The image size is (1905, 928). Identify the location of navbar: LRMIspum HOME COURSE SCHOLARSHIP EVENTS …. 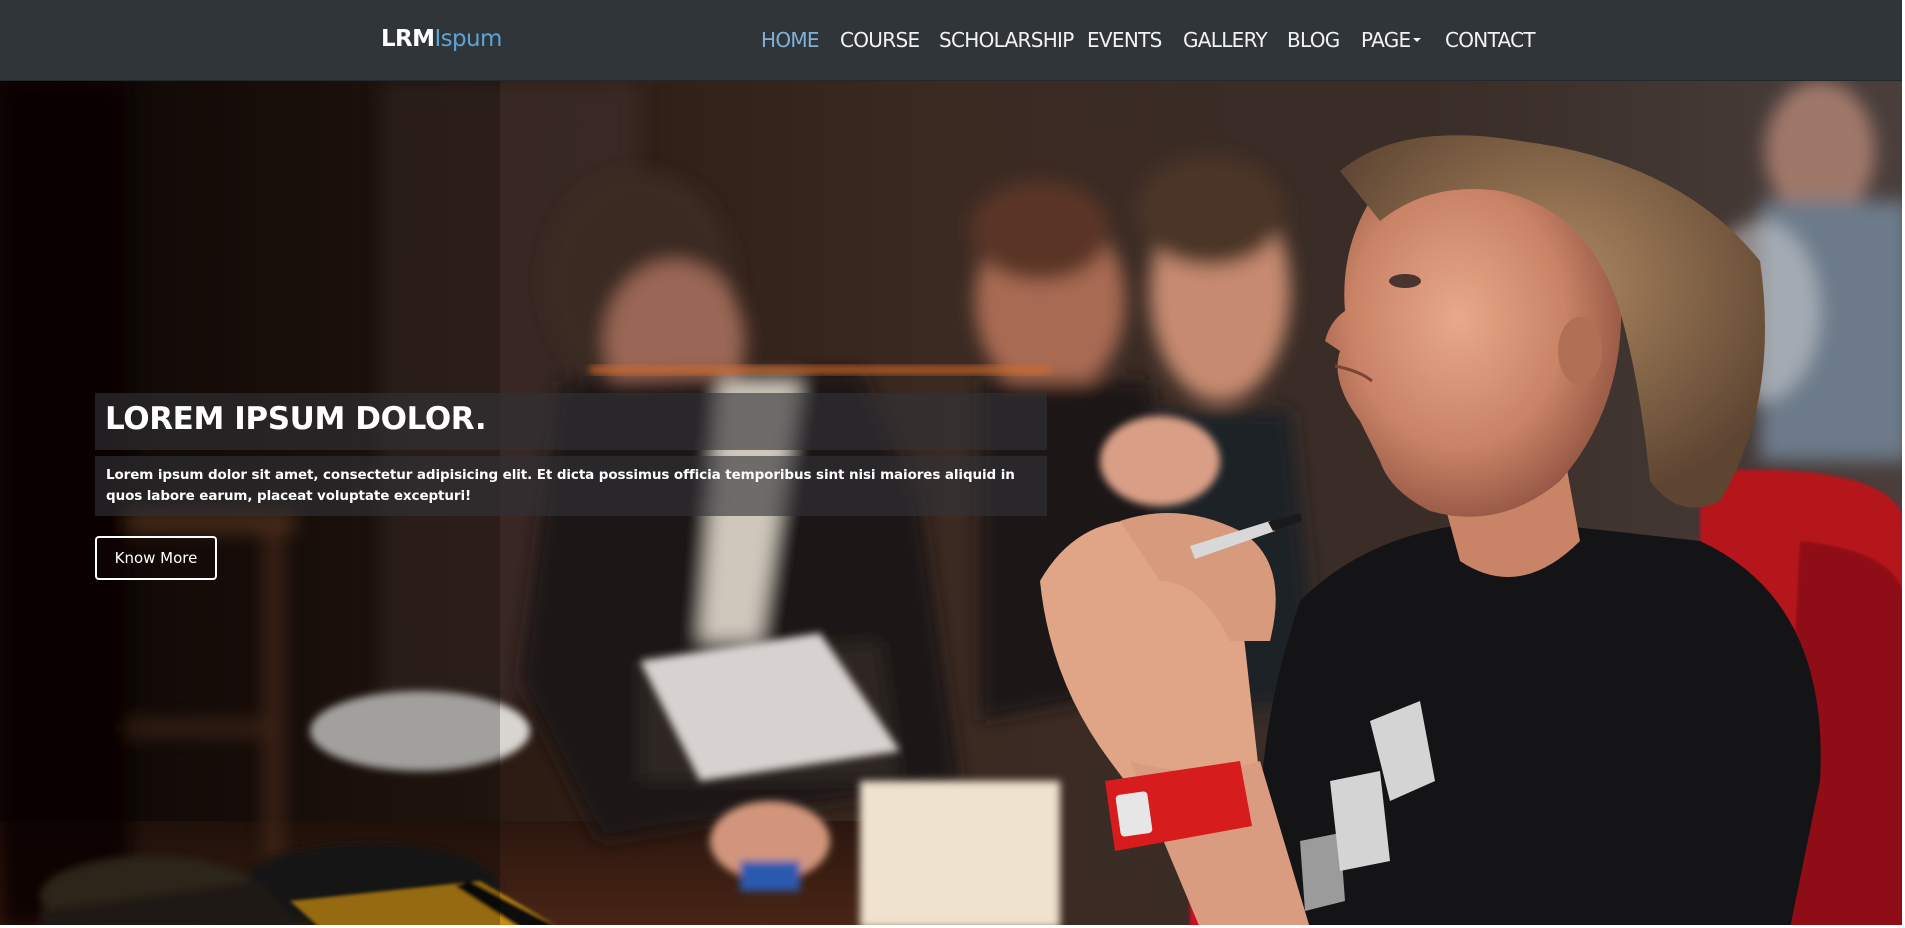
(952, 40).